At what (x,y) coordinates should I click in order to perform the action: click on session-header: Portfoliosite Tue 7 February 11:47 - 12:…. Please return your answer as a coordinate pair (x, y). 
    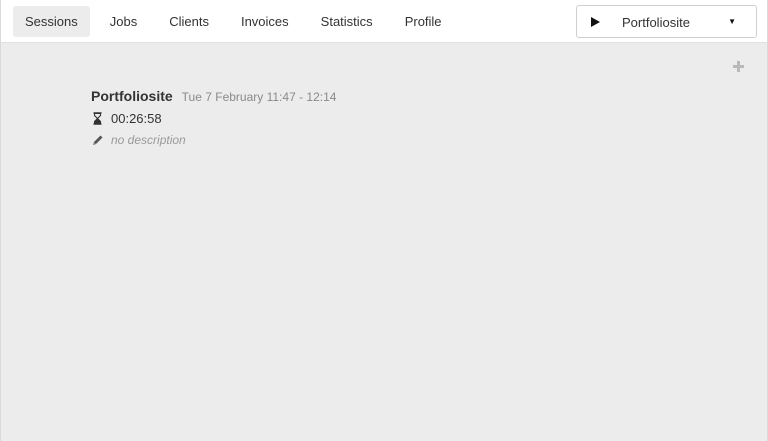
    Looking at the image, I should click on (213, 96).